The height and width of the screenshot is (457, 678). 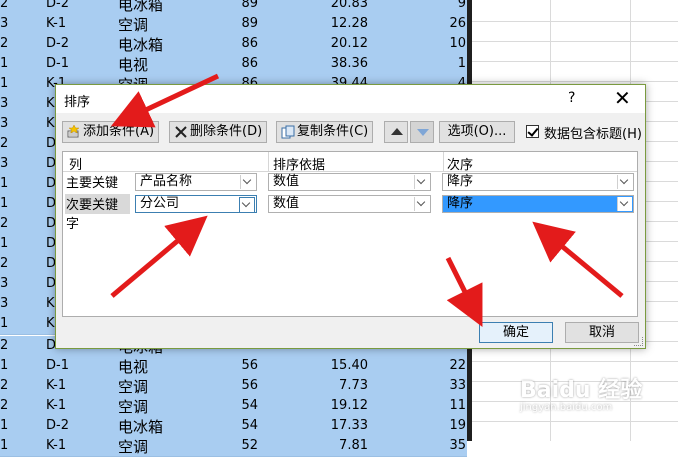 What do you see at coordinates (433, 405) in the screenshot?
I see `table-cell: 11` at bounding box center [433, 405].